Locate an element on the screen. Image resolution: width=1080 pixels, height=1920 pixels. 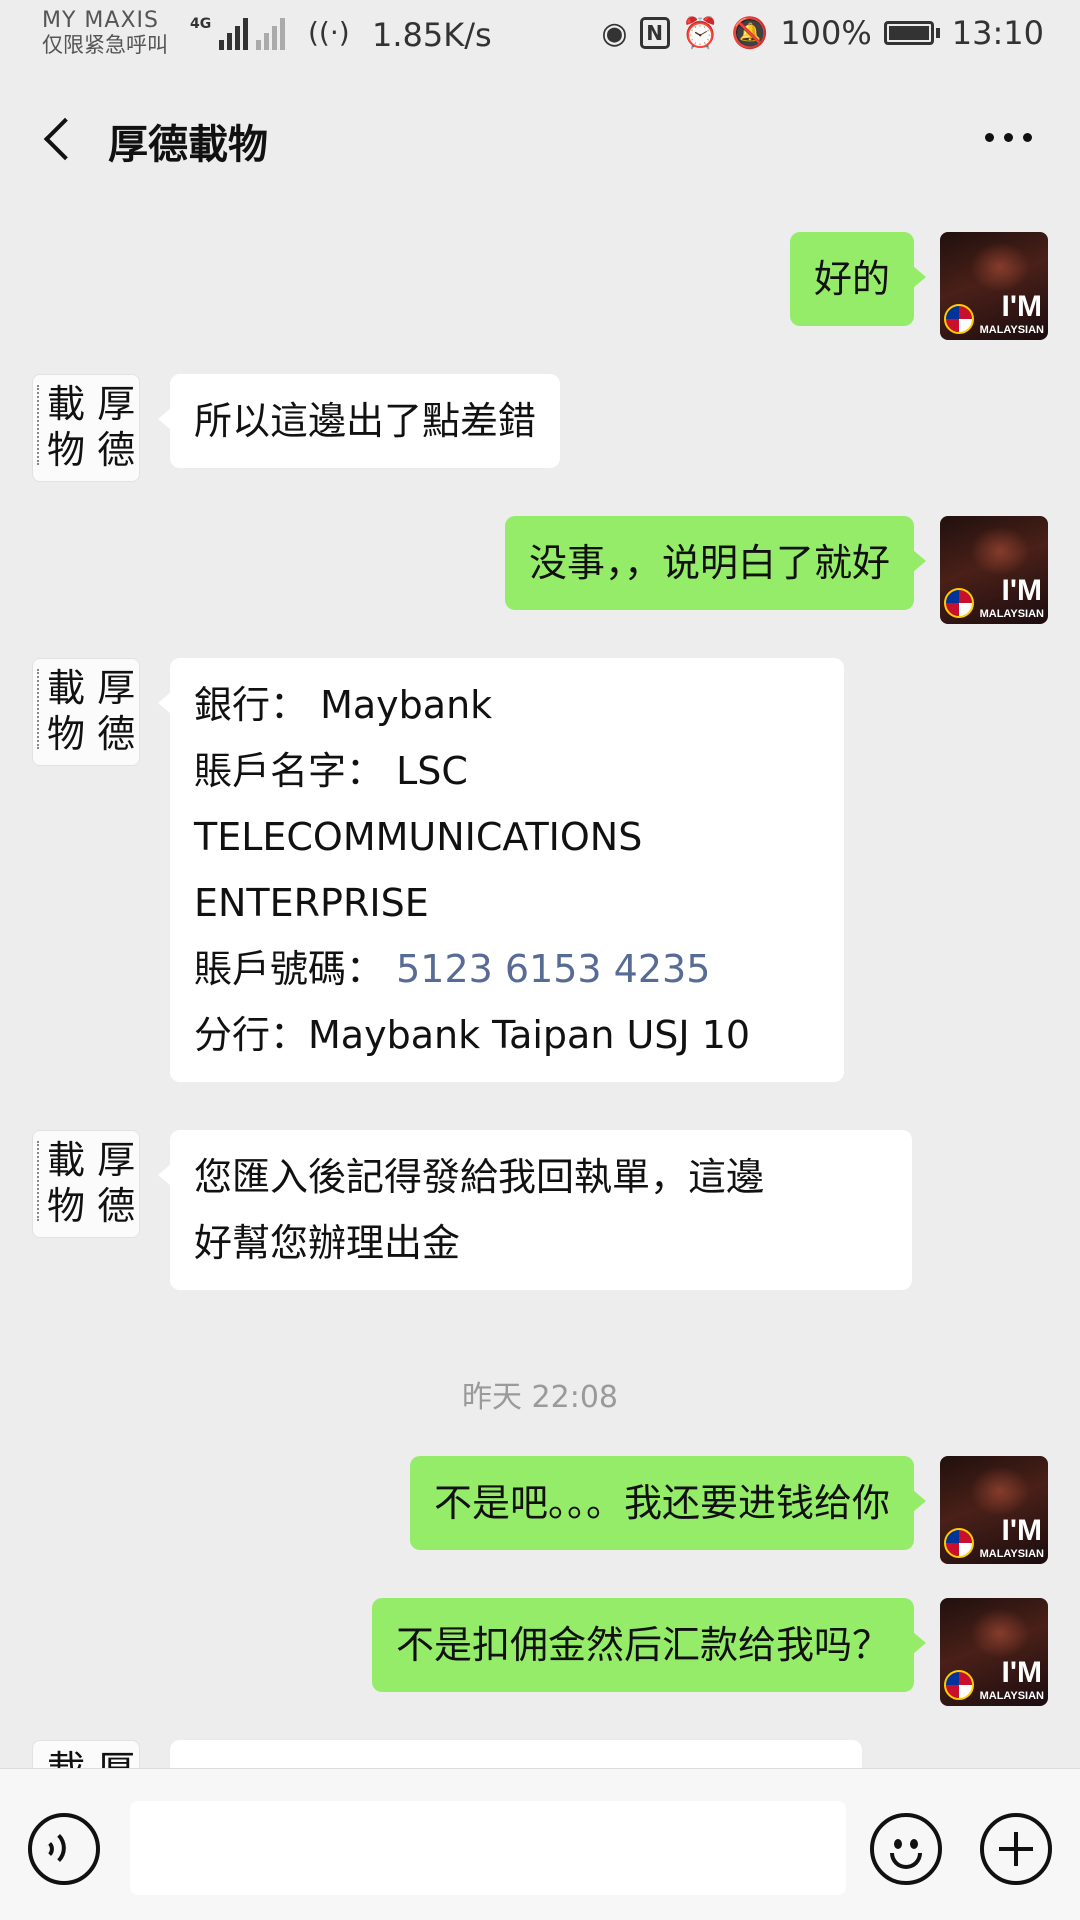
message-bubble-sent: 不是吧。。。我还要进钱给你 is located at coordinates (668, 1503).